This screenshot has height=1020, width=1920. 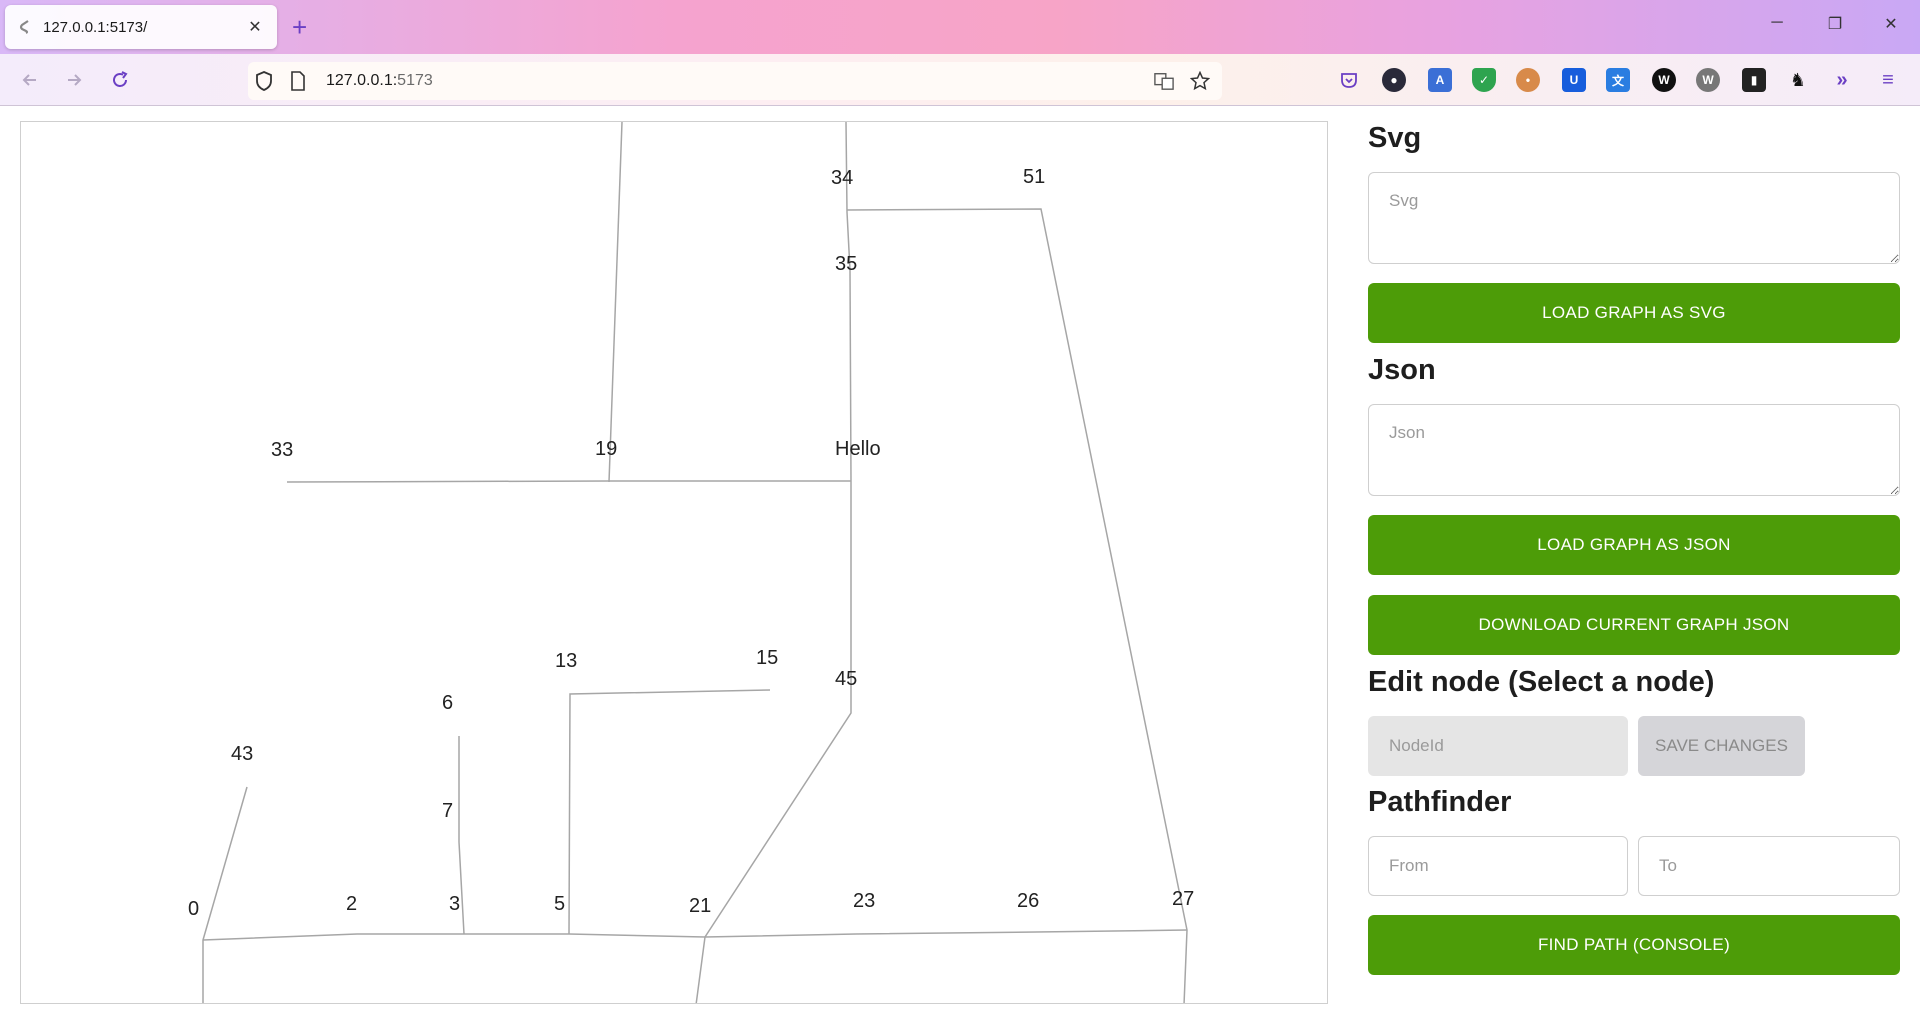 What do you see at coordinates (255, 27) in the screenshot?
I see `tab-close-icon: ✕` at bounding box center [255, 27].